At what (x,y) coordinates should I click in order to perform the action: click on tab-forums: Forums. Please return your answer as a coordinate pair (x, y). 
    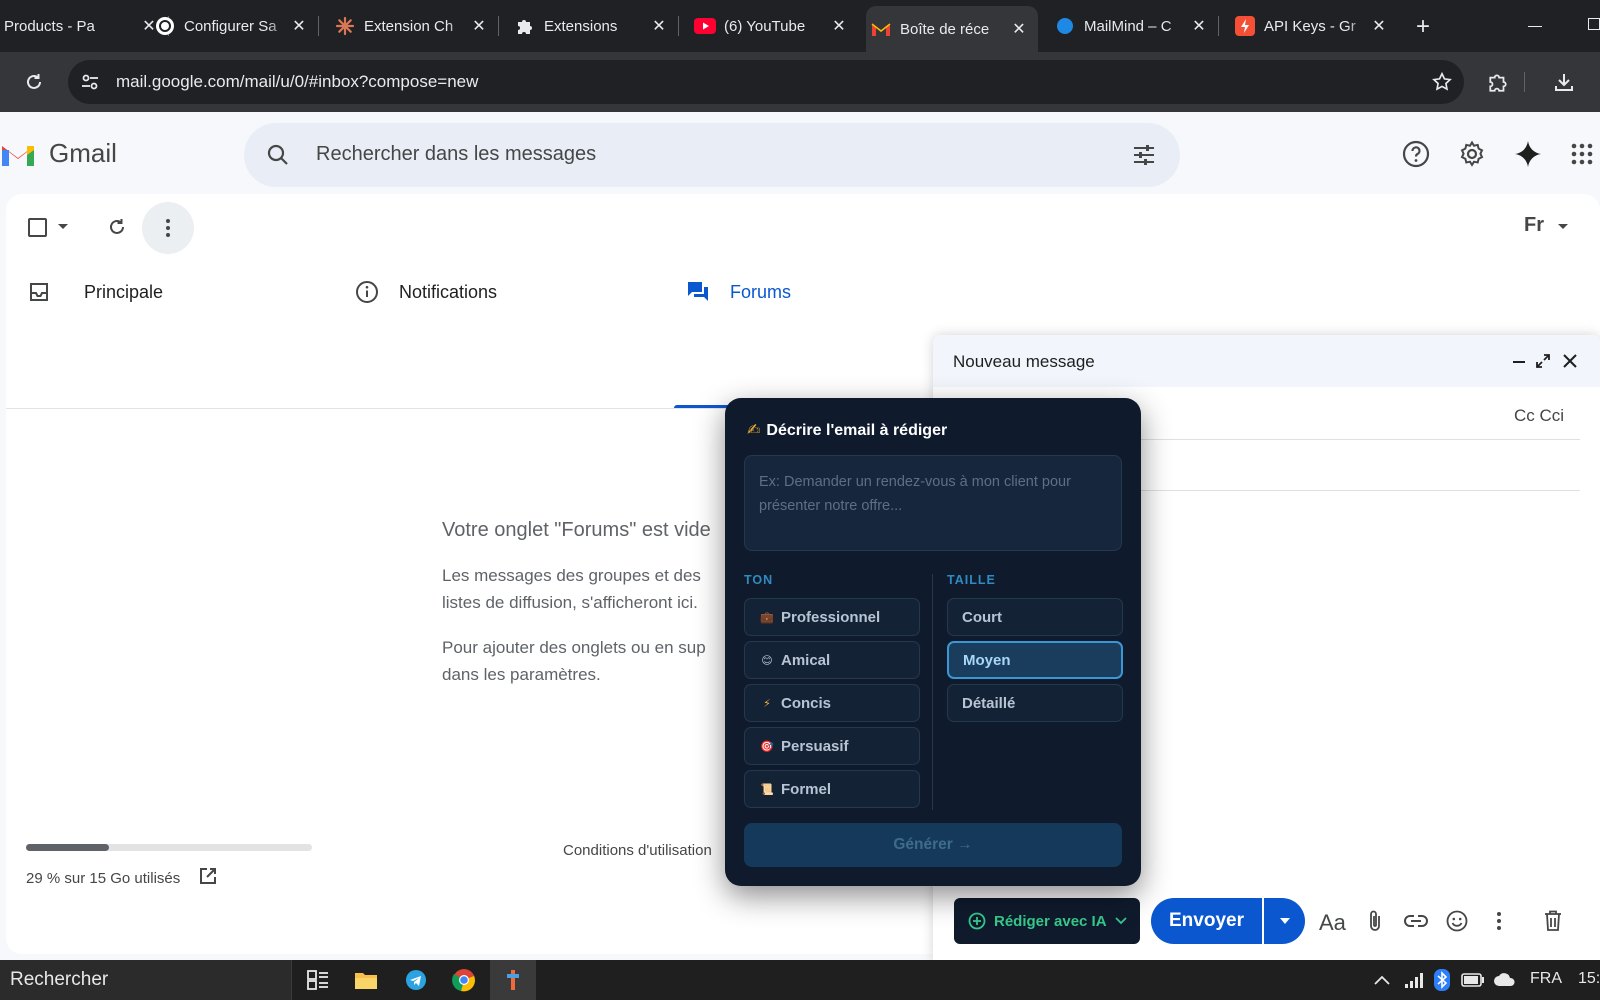
    Looking at the image, I should click on (738, 292).